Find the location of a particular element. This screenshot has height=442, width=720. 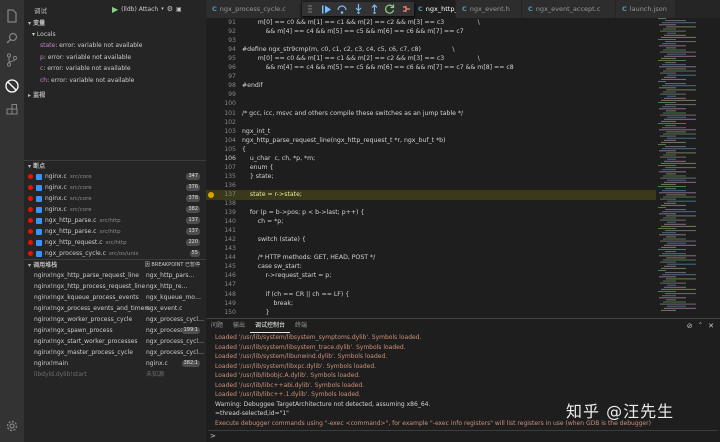

breakpoint-line-badge: 55 is located at coordinates (194, 253).